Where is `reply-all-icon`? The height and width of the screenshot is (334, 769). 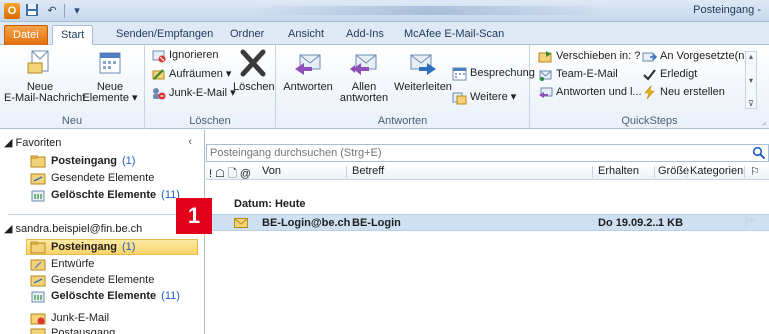
reply-all-icon is located at coordinates (364, 64).